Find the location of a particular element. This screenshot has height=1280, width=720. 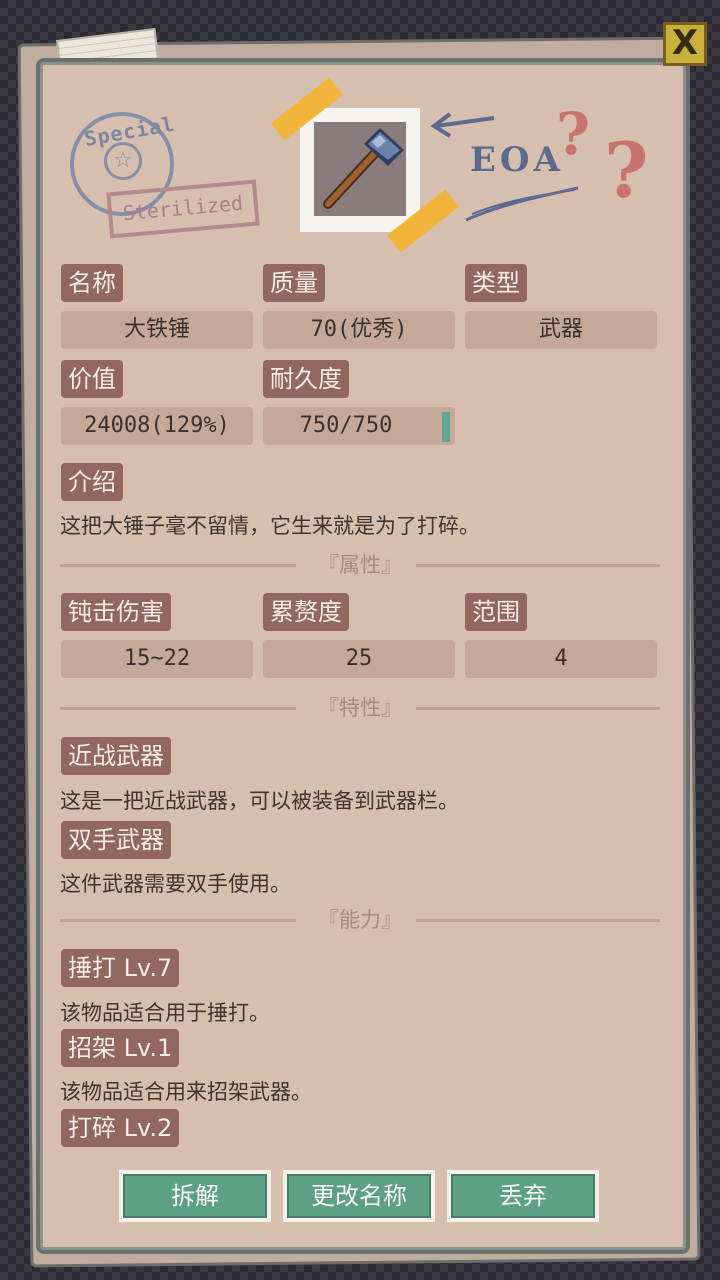

ability-hammering-desc: 该物品适合用于捶打。 is located at coordinates (165, 1013).